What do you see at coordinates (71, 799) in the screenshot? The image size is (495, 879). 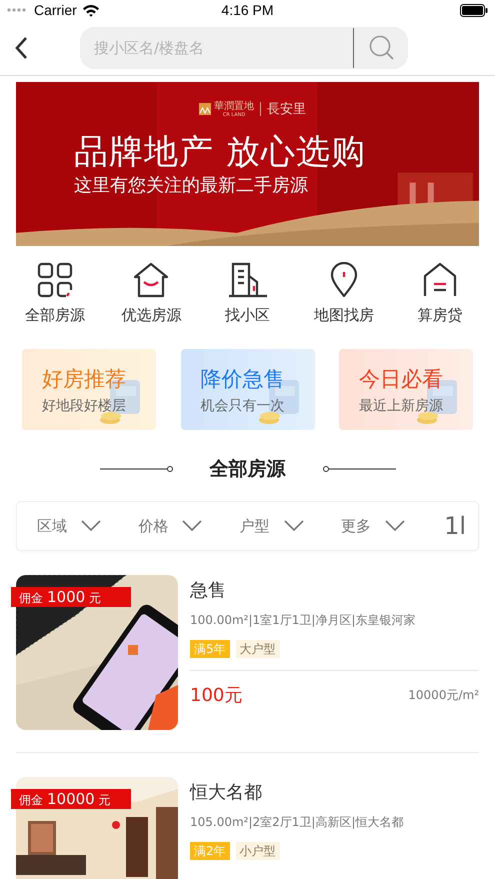 I see `commission-badge: 佣金 10000 元` at bounding box center [71, 799].